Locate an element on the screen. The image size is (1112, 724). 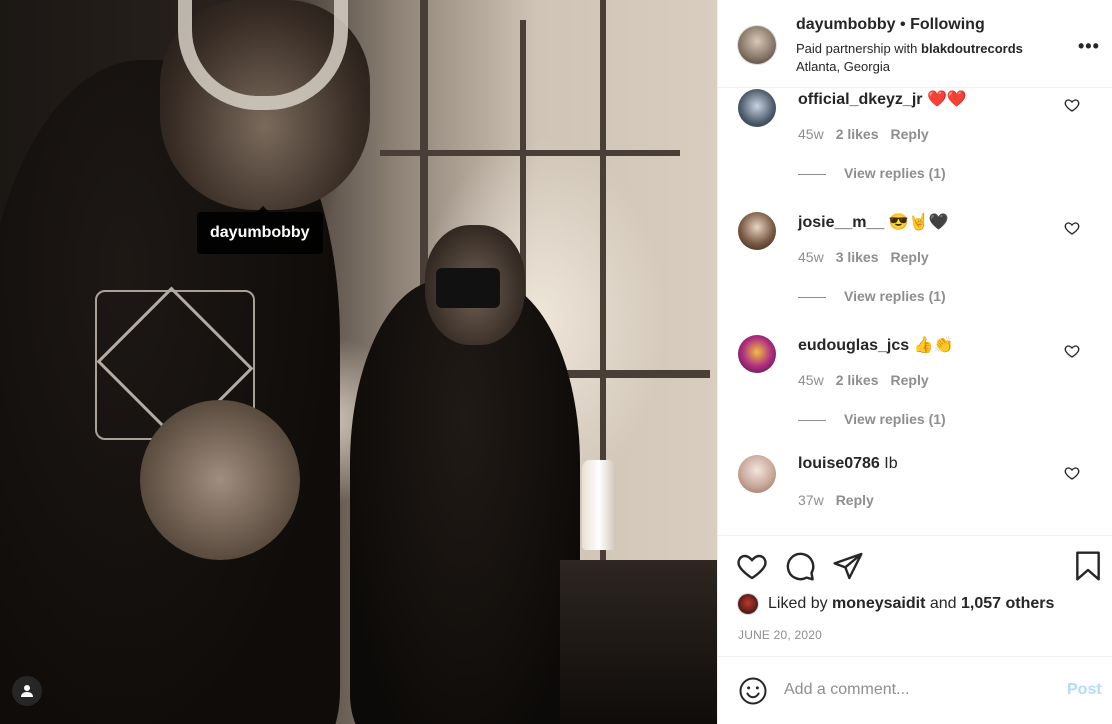
liker-avatar is located at coordinates (748, 604).